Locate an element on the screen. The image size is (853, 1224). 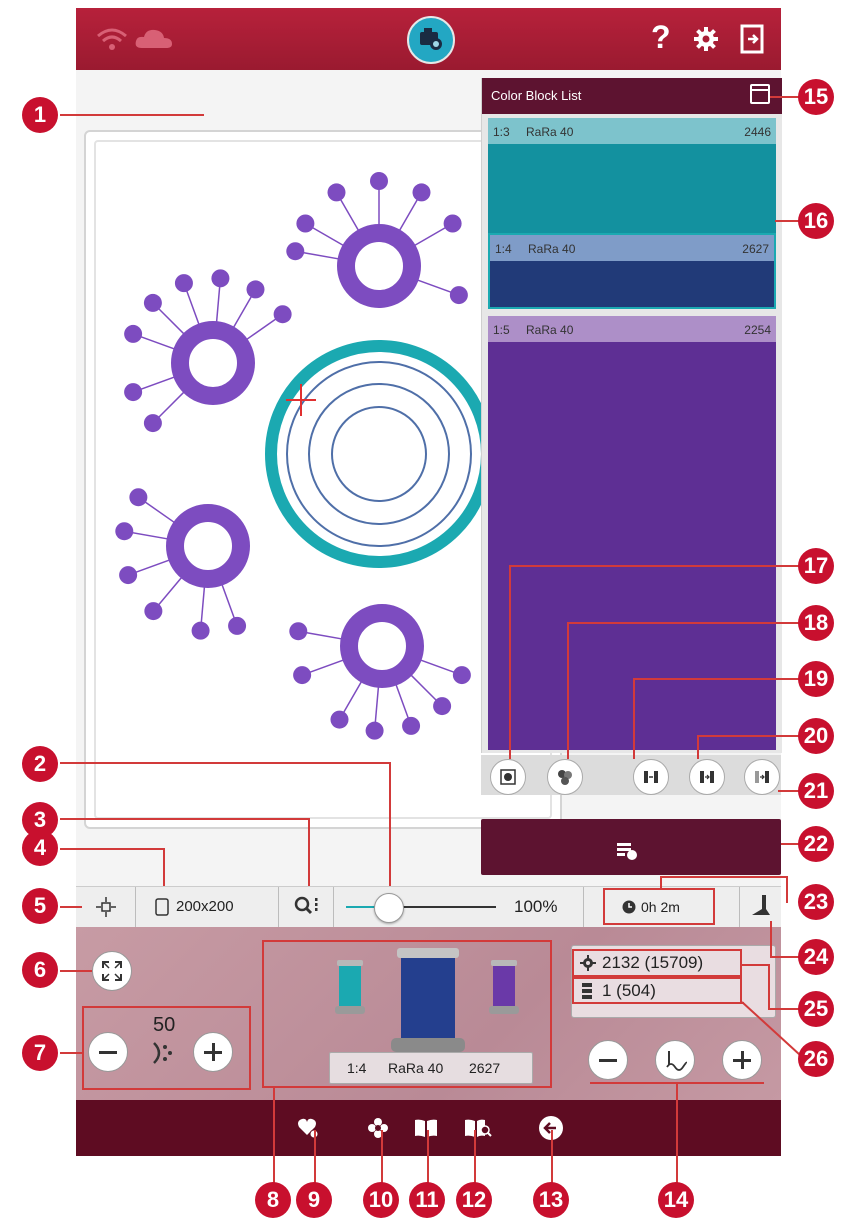
speed-decrease-button is located at coordinates (108, 1052).